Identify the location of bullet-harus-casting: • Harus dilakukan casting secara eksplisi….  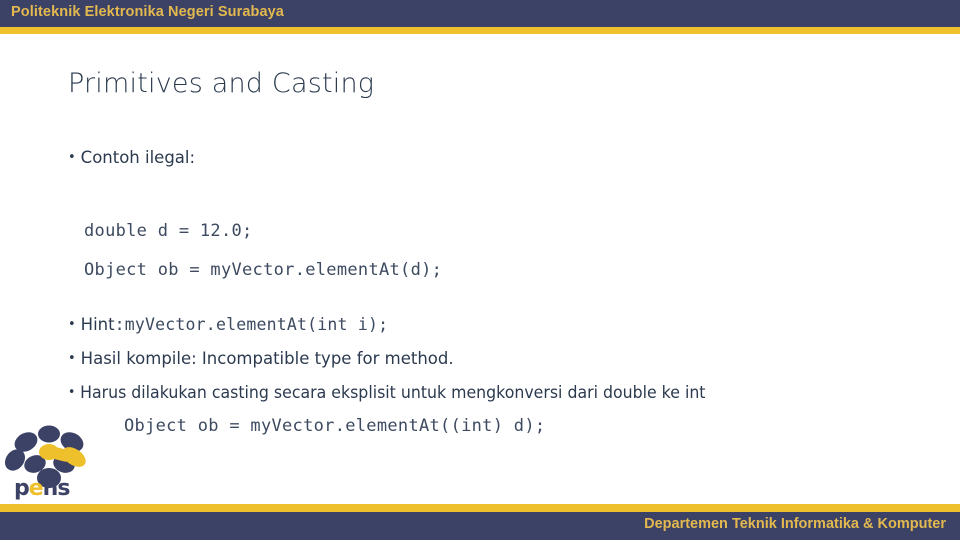
(387, 392).